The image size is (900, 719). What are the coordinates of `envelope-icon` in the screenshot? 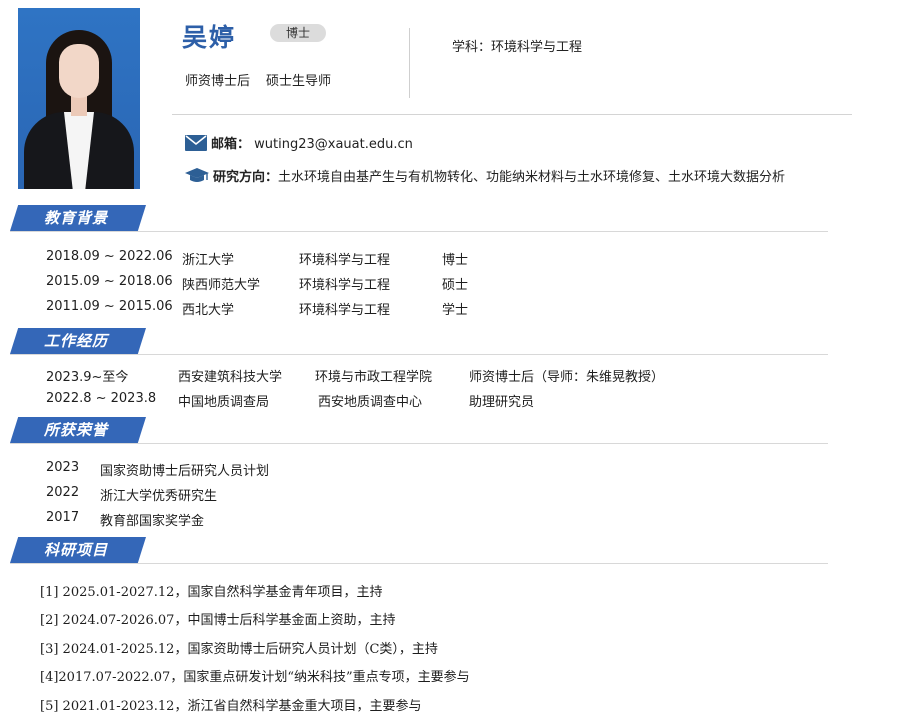 It's located at (196, 144).